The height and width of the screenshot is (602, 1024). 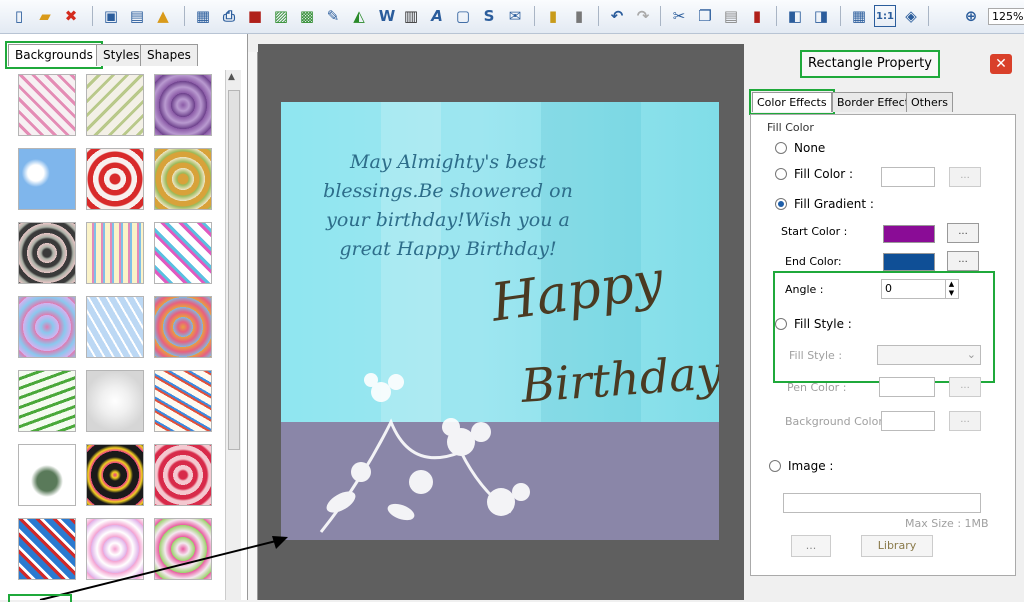 I want to click on tab-others: Others, so click(x=929, y=102).